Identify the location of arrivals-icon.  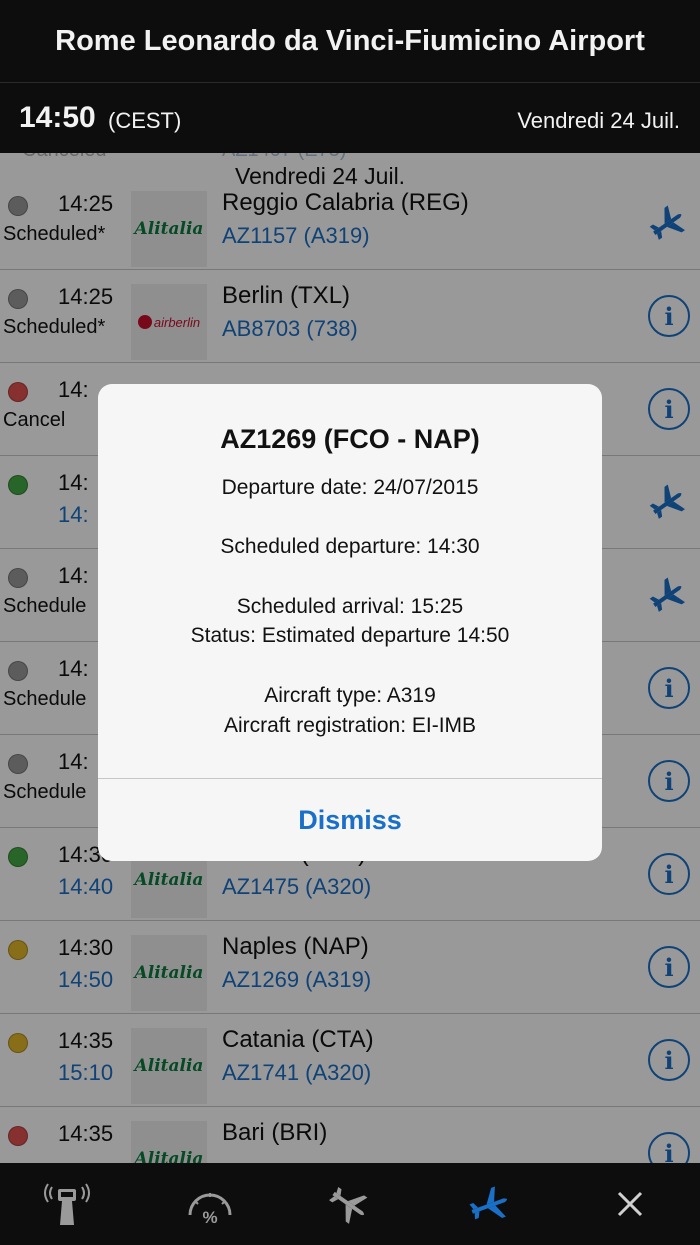
(348, 1205).